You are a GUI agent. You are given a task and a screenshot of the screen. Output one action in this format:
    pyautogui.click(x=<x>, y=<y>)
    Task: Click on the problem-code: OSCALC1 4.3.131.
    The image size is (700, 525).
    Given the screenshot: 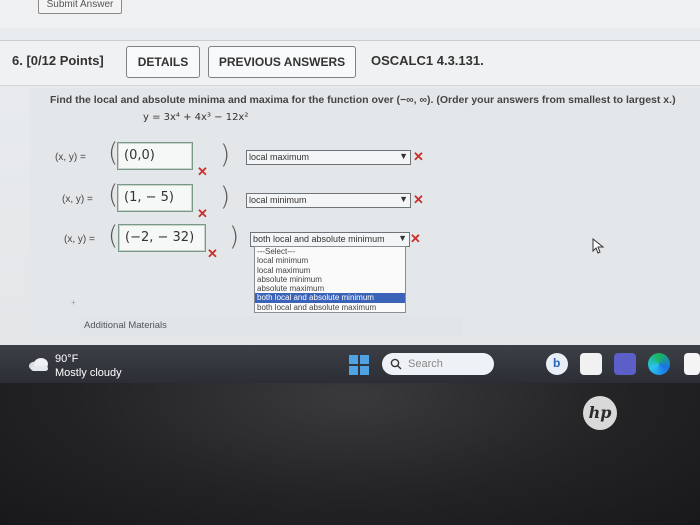 What is the action you would take?
    pyautogui.click(x=427, y=60)
    